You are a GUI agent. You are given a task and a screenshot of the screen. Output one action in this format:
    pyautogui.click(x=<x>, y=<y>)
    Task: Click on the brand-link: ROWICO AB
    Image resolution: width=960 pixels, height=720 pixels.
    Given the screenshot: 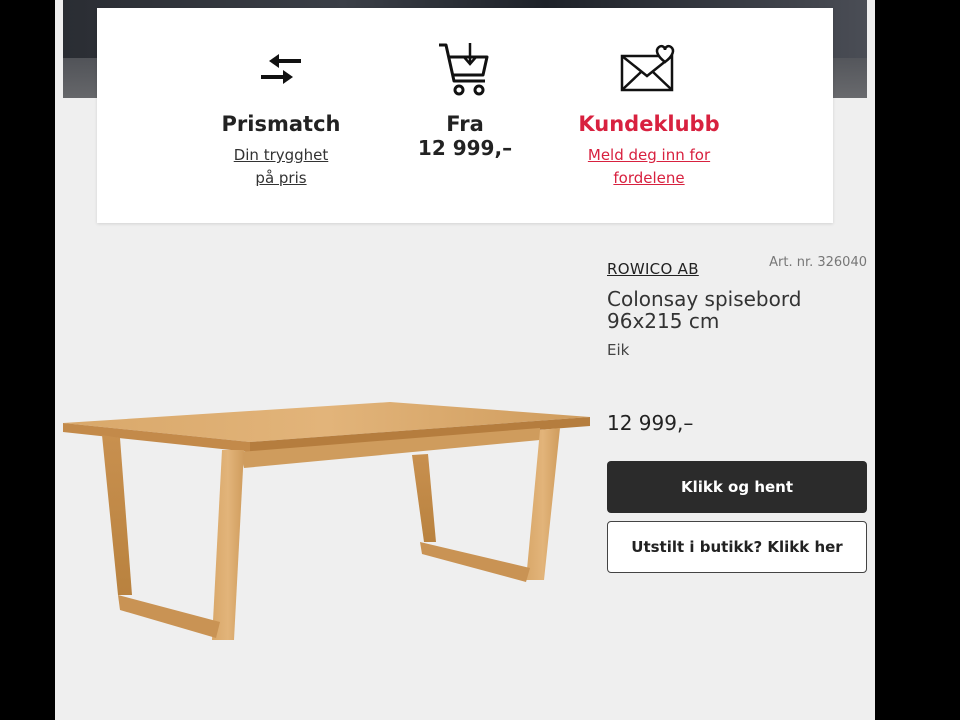 What is the action you would take?
    pyautogui.click(x=653, y=269)
    